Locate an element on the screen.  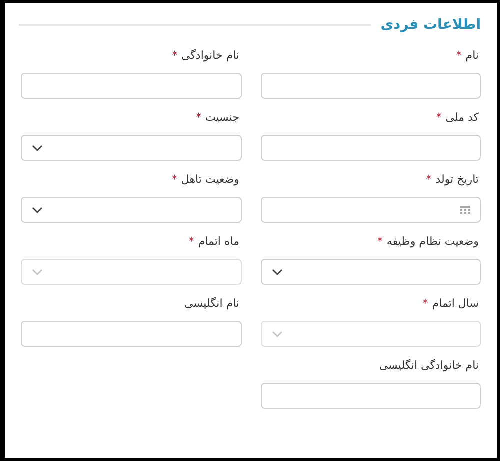
field-label: وضعیت نظام وظیفه is located at coordinates (432, 241).